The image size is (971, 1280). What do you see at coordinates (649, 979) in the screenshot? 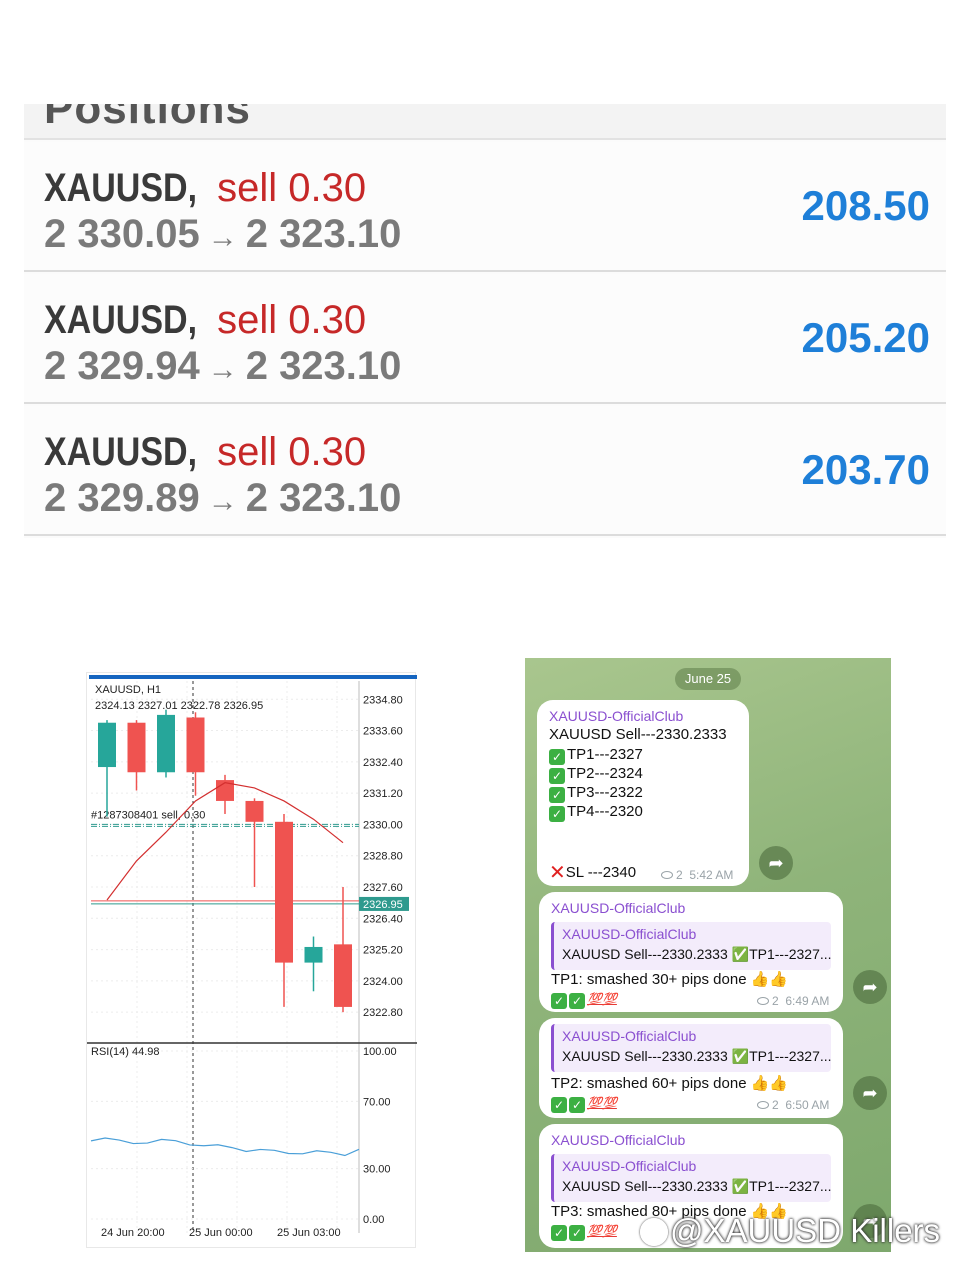
I see `message-text: TP1: smashed 30+ pips done` at bounding box center [649, 979].